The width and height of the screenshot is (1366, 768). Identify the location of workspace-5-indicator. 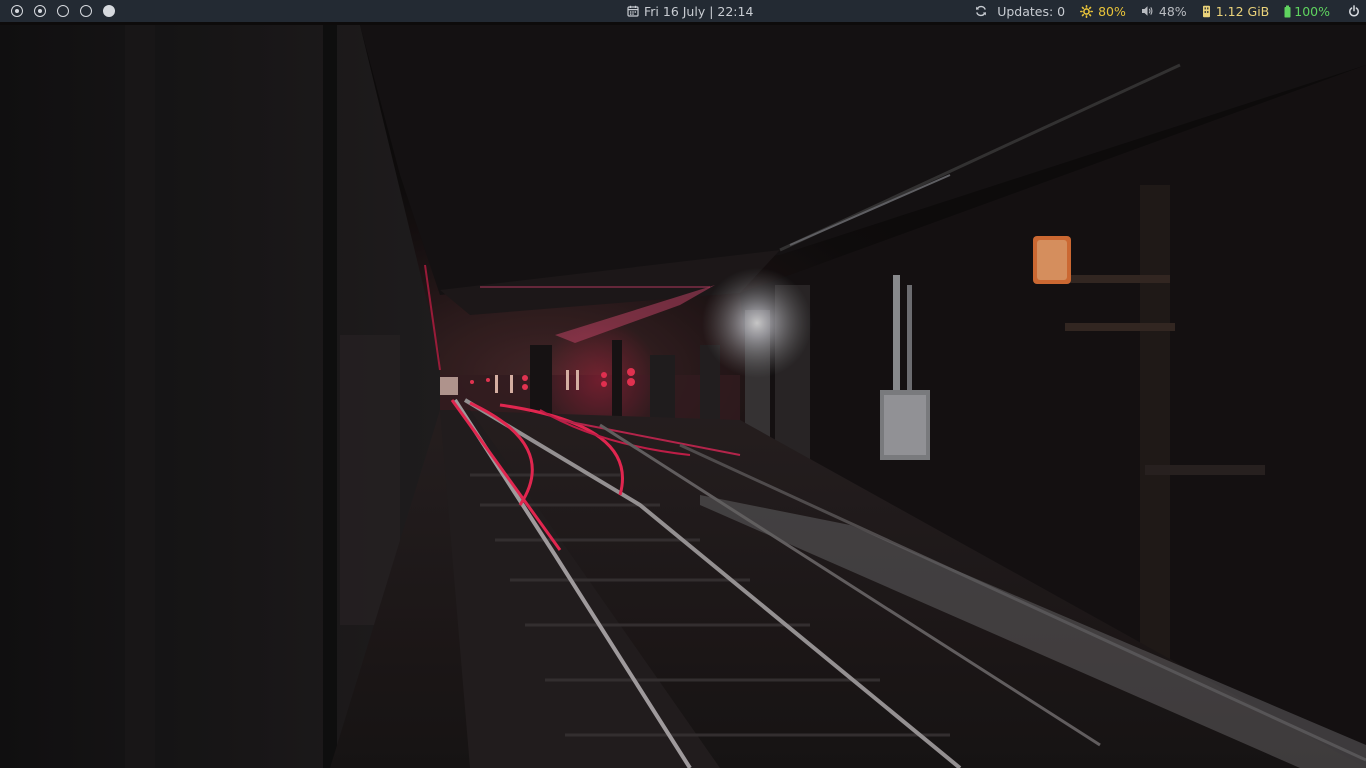
(109, 11).